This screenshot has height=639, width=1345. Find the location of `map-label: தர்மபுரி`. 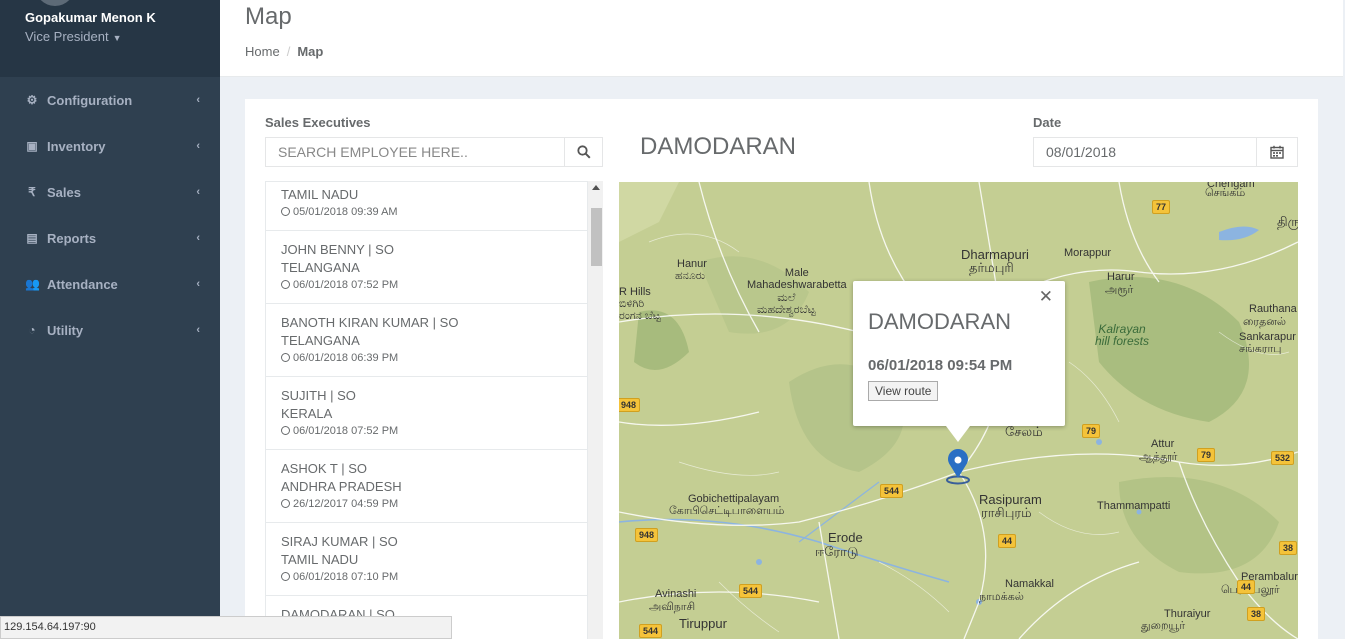

map-label: தர்மபுரி is located at coordinates (991, 267).